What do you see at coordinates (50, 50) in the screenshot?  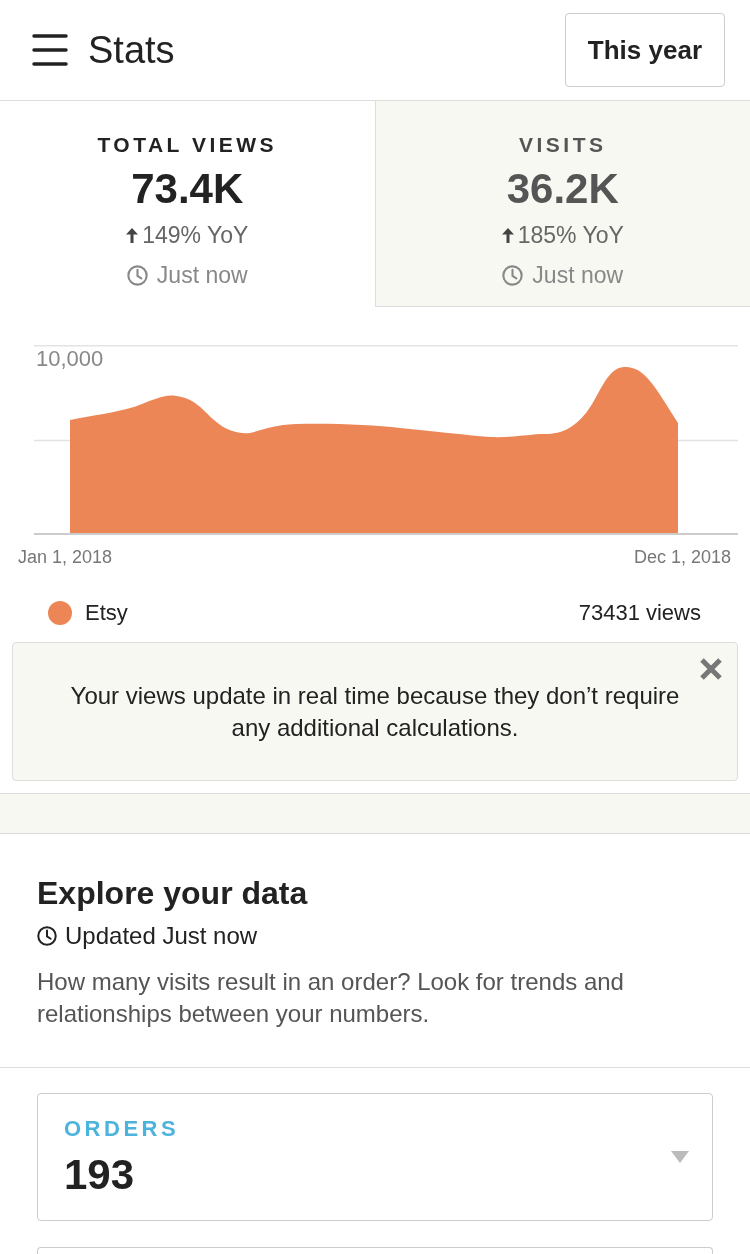 I see `menu-icon` at bounding box center [50, 50].